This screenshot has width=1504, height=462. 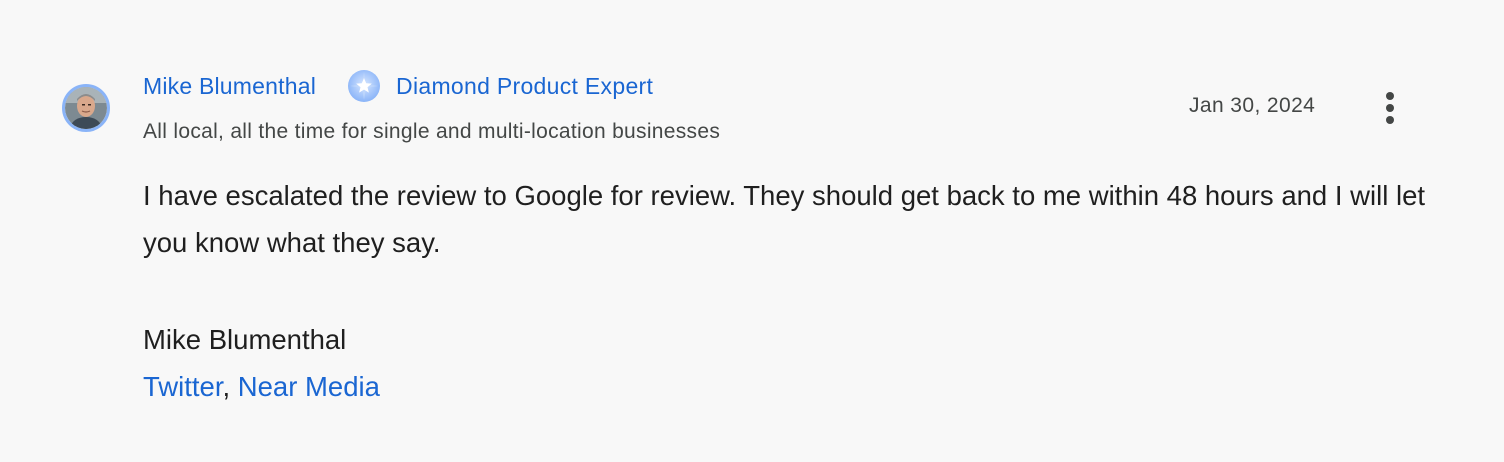 I want to click on author-line: Mike Blumenthal Diamond Product Expert, so click(x=398, y=86).